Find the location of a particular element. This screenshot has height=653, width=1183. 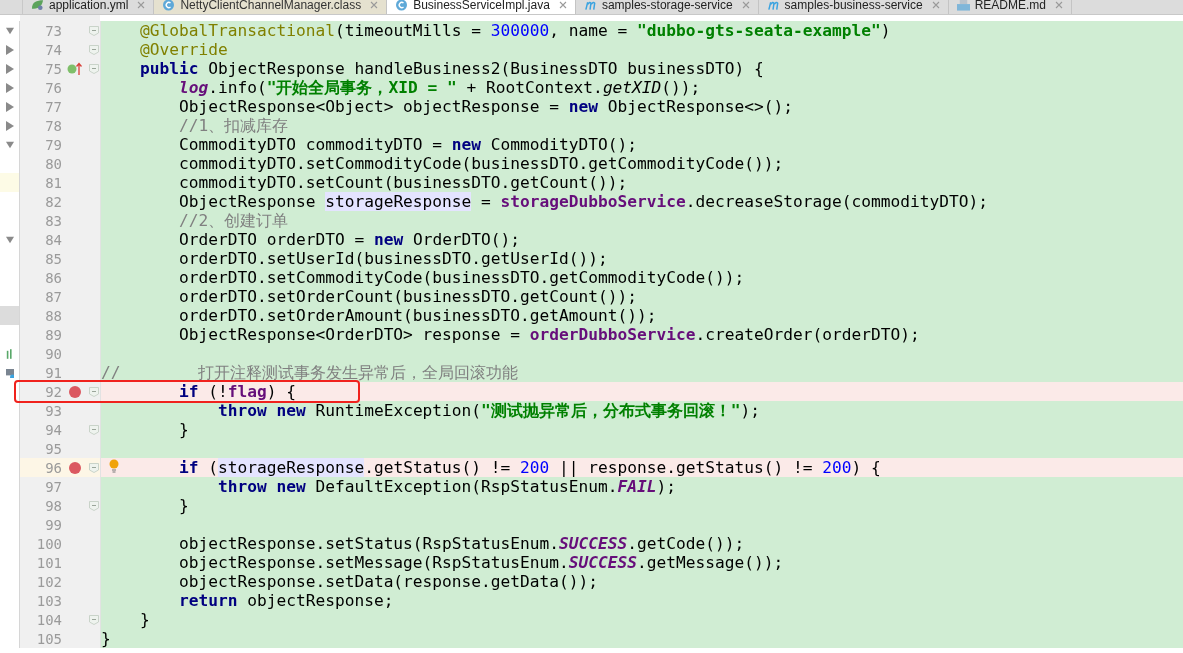

code-keyword: throw new is located at coordinates (261, 410).